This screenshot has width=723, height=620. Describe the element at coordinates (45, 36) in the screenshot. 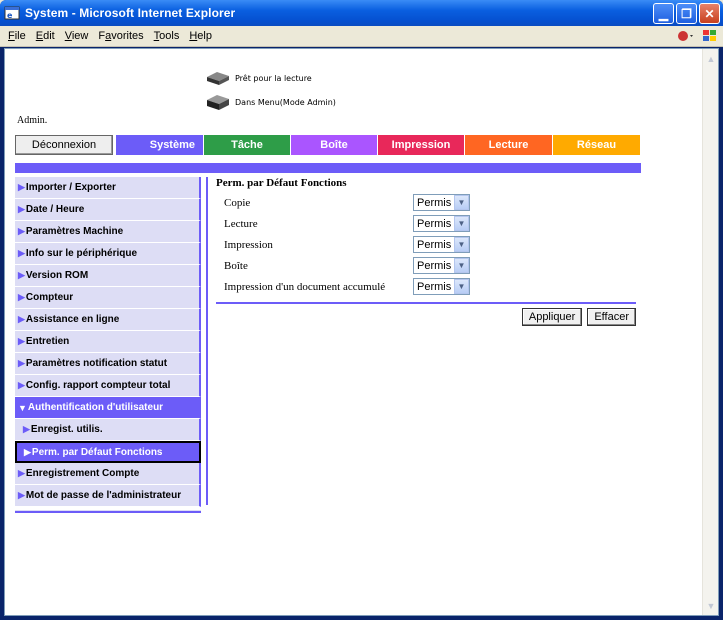

I see `menu-edit: Edit` at that location.